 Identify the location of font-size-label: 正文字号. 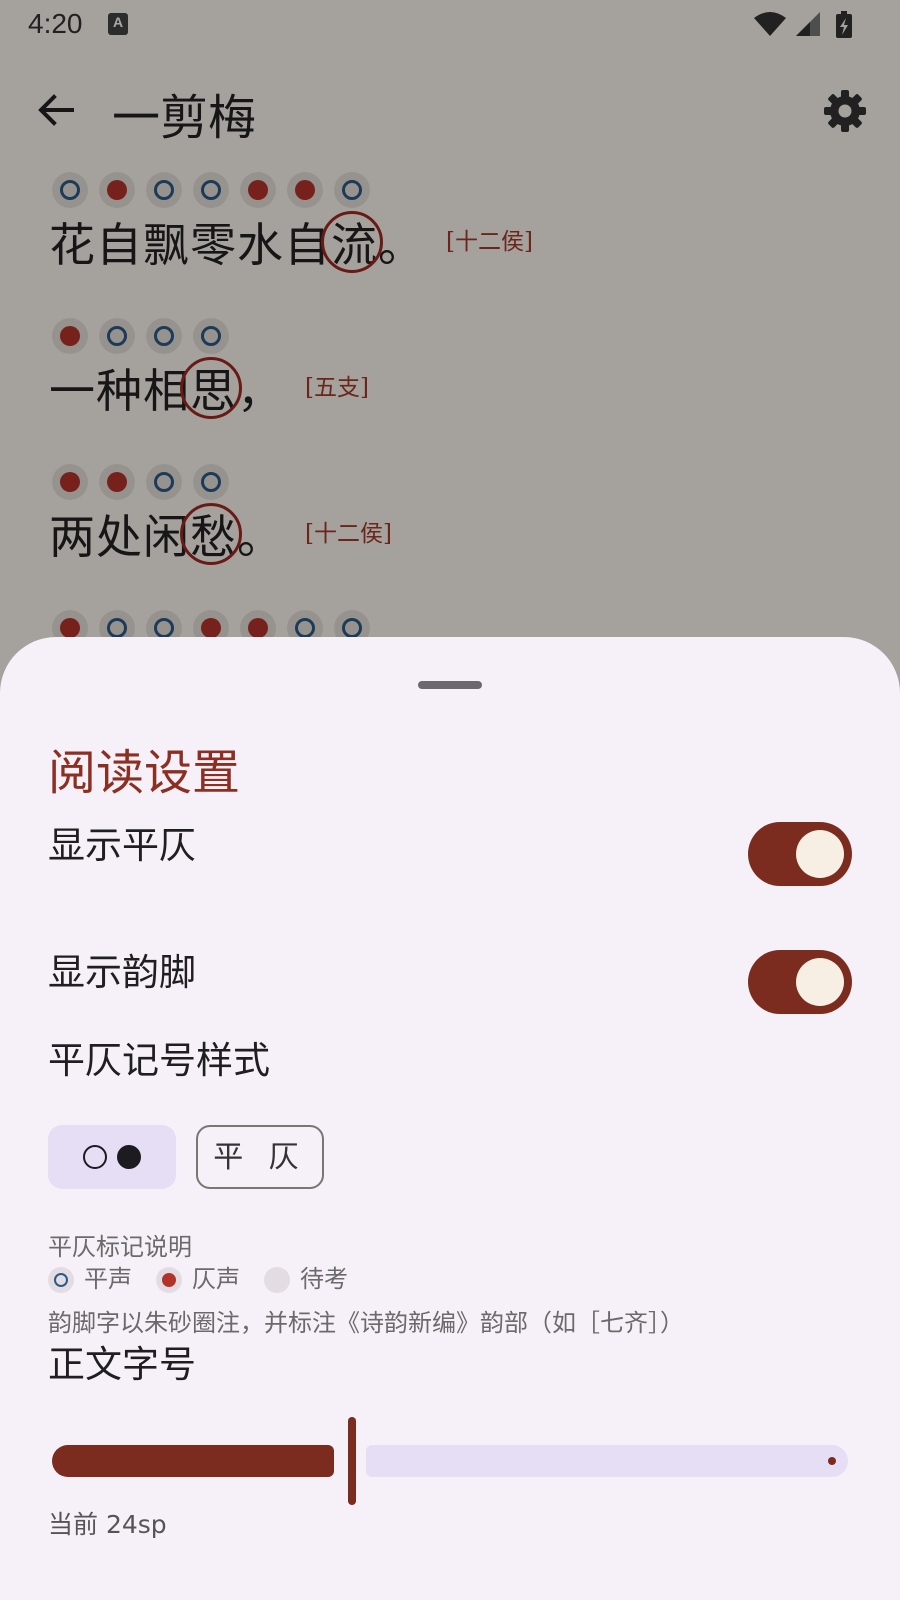
(122, 1364).